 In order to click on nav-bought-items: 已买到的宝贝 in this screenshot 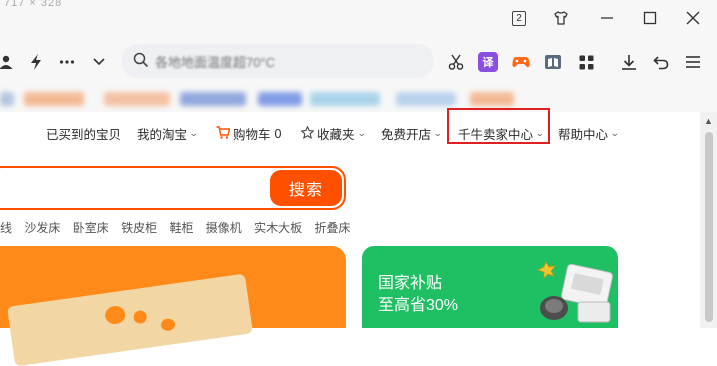, I will do `click(83, 133)`.